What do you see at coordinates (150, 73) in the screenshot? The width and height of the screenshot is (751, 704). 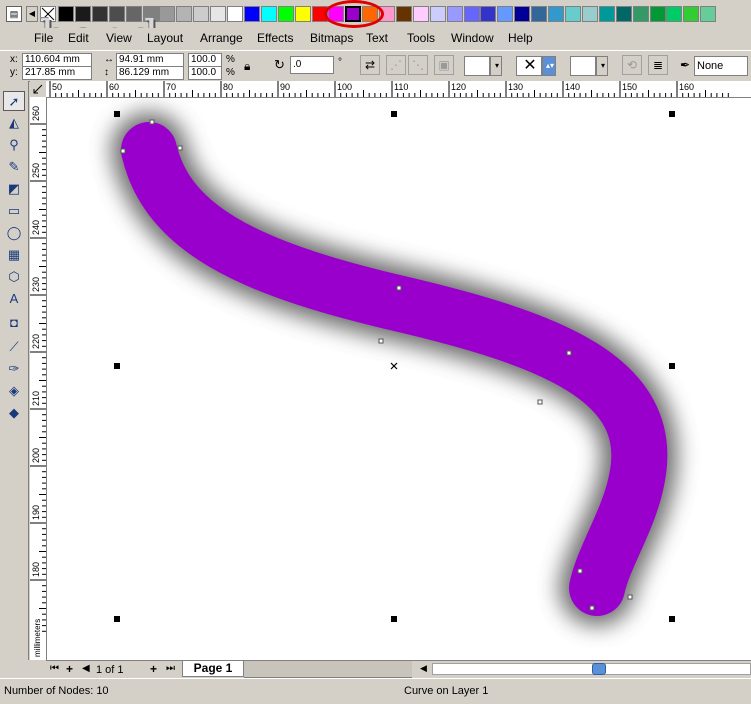 I see `height-field: 86.129 mm` at bounding box center [150, 73].